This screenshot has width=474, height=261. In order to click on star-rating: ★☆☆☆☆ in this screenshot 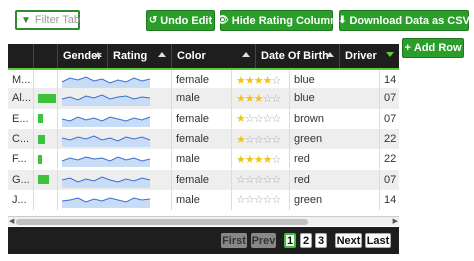, I will do `click(259, 118)`.